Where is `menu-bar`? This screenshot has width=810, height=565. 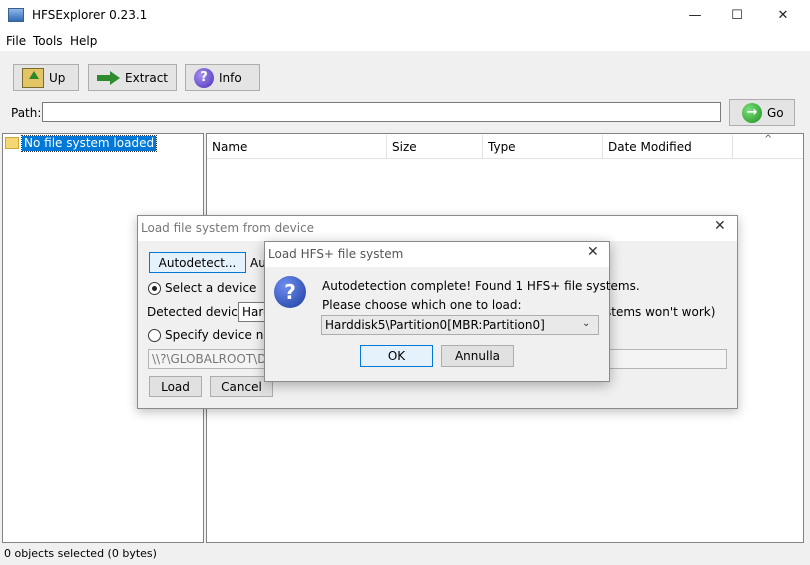 menu-bar is located at coordinates (405, 41).